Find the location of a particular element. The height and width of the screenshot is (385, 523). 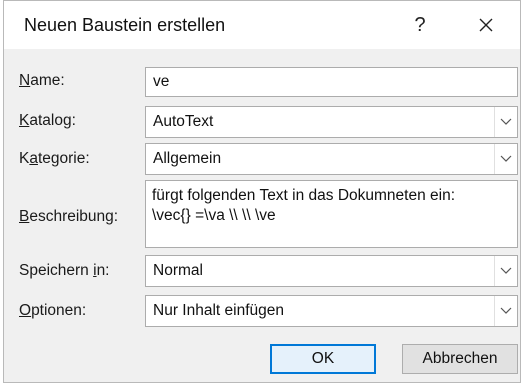

name-input-value: ve is located at coordinates (161, 81).